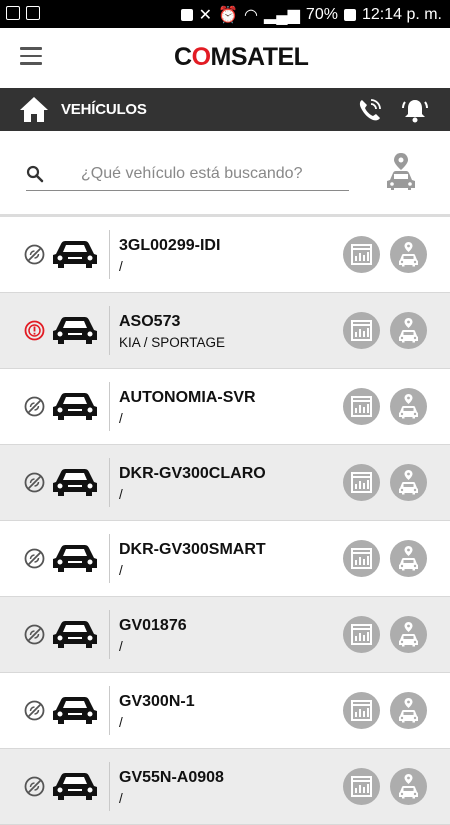 This screenshot has width=450, height=825. What do you see at coordinates (104, 109) in the screenshot?
I see `section-title: Vehículos` at bounding box center [104, 109].